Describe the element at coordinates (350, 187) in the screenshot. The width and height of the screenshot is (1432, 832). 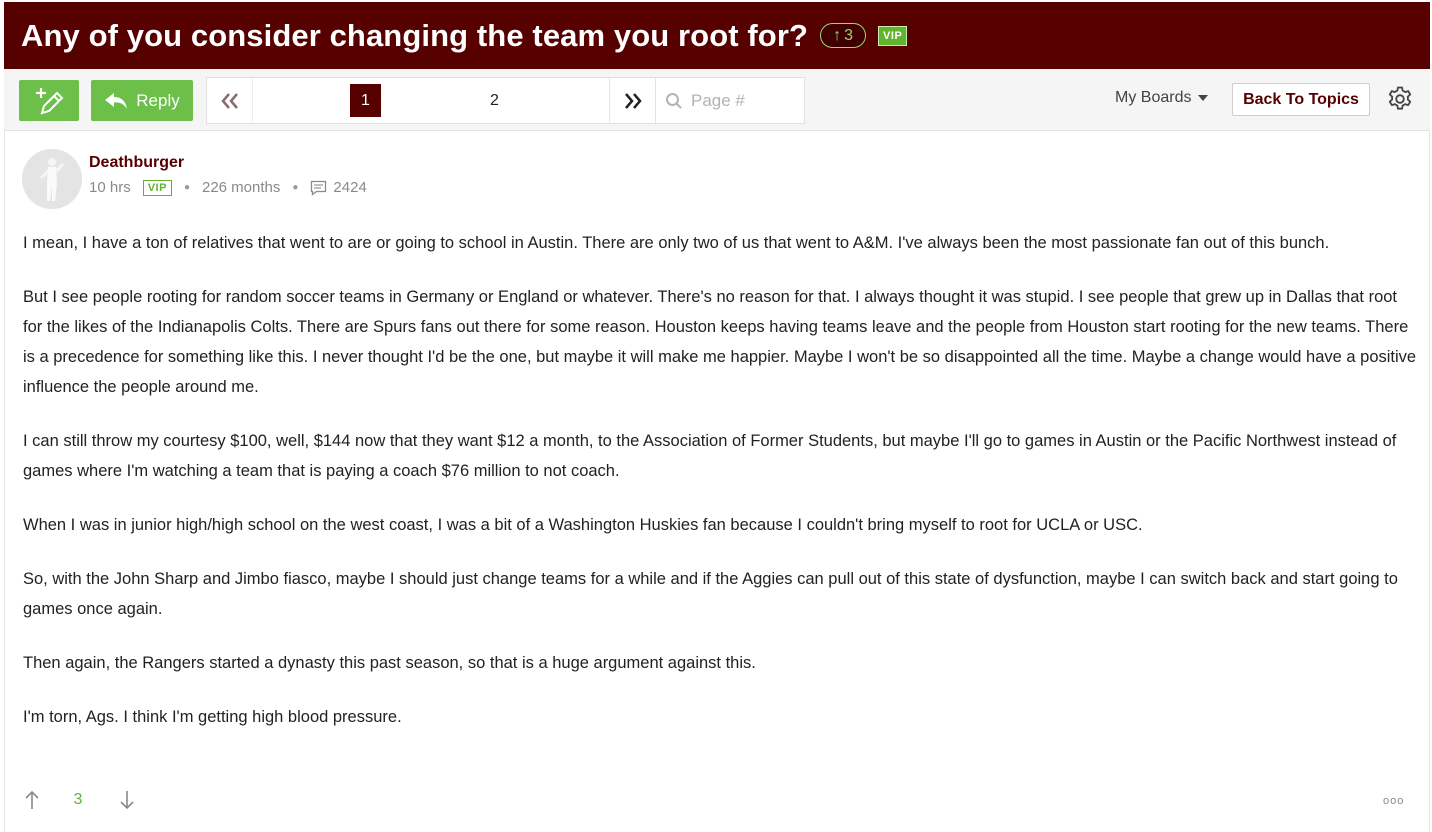
I see `author-post-count: 2424` at that location.